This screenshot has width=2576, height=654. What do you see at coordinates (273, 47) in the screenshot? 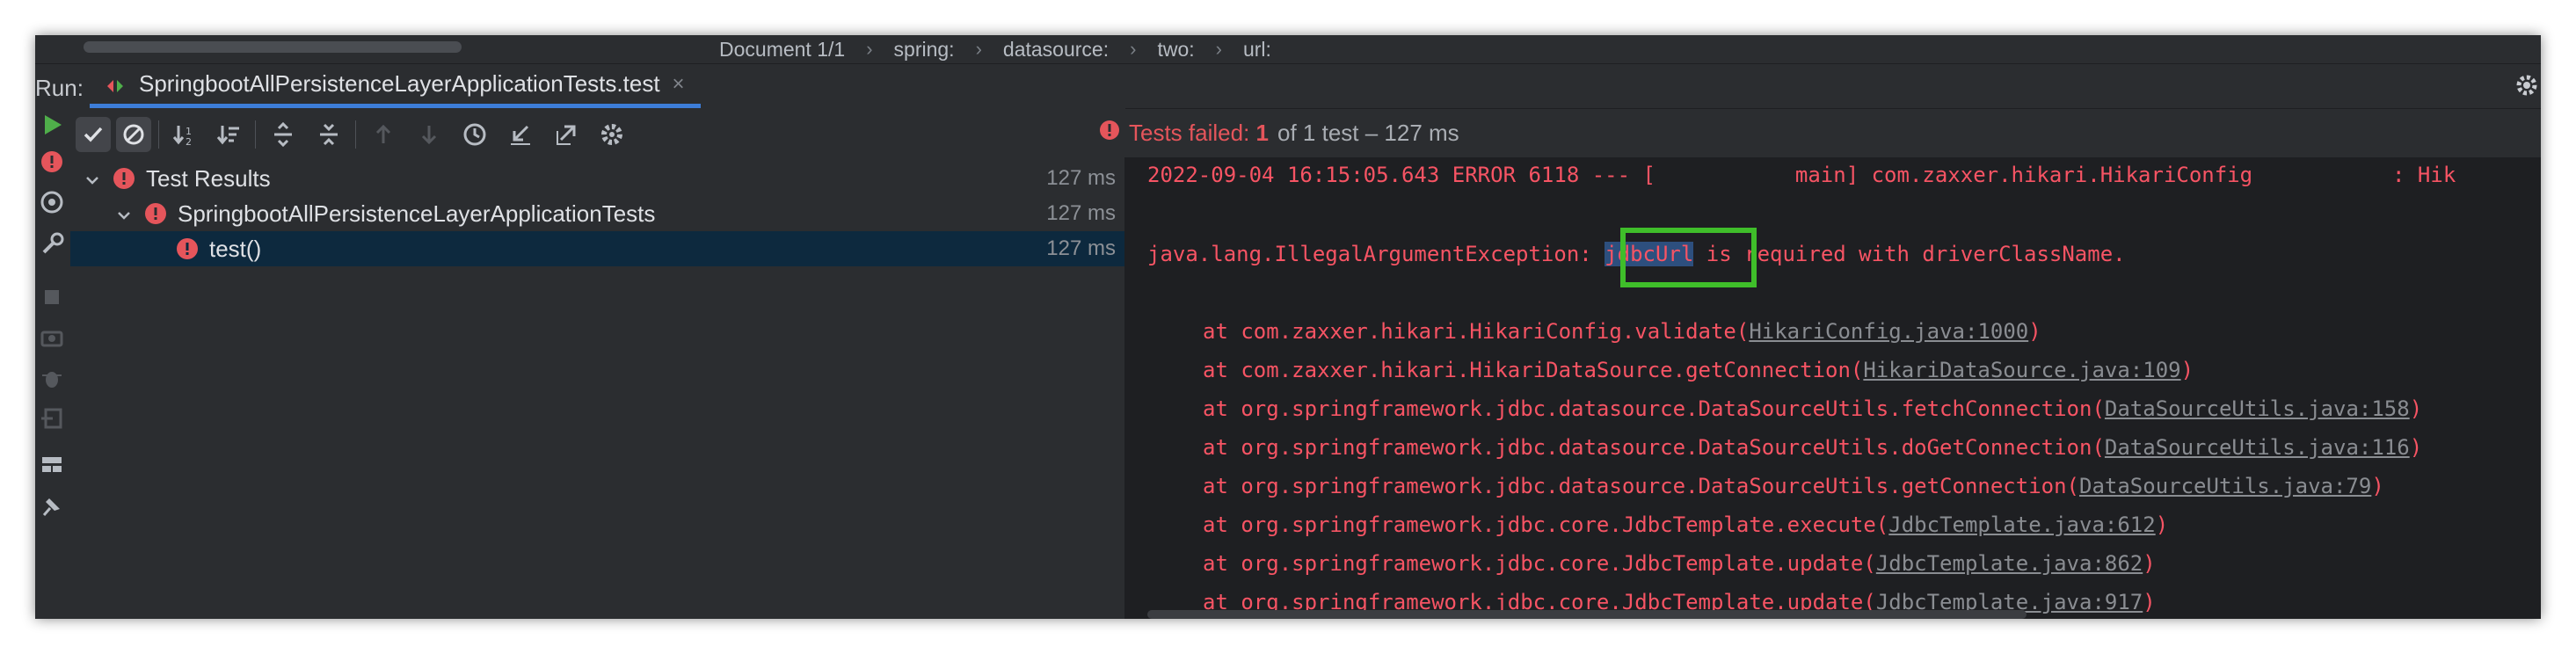
I see `editor-horizontal-scrollbar` at bounding box center [273, 47].